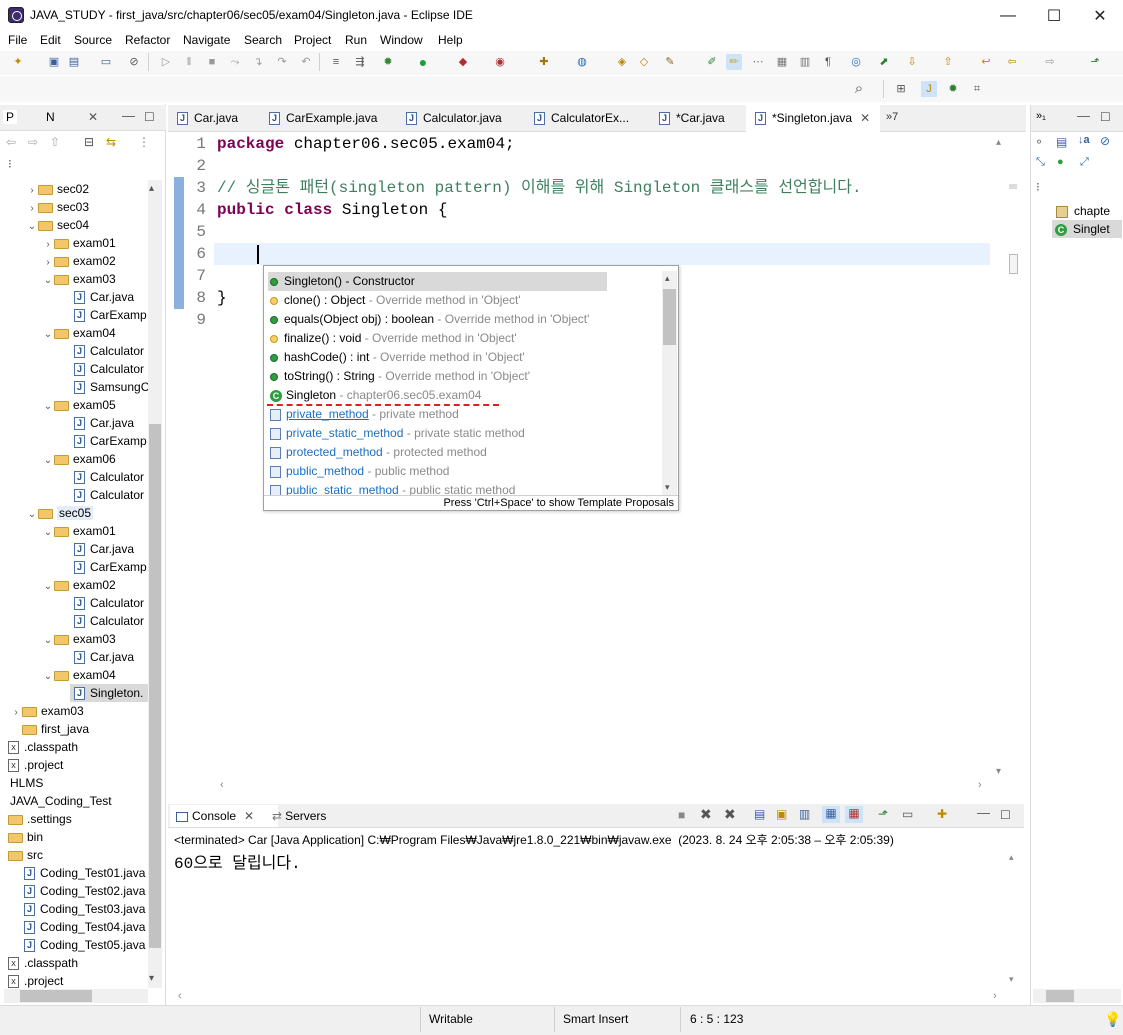 This screenshot has width=1123, height=1035. What do you see at coordinates (56, 996) in the screenshot?
I see `explorer-hscroll-thumb` at bounding box center [56, 996].